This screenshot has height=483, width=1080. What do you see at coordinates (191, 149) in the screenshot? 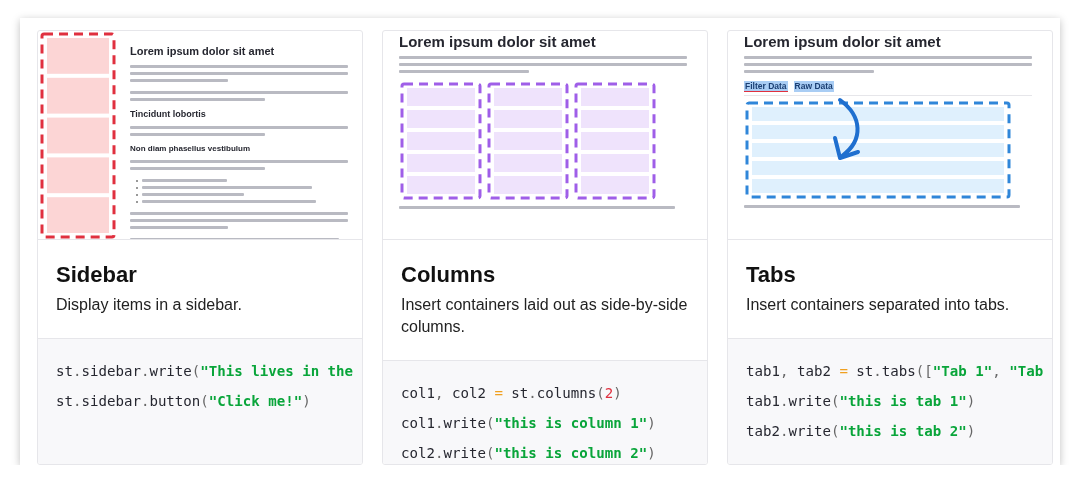
I see `preview-heading: Non diam phasellus vestibulum` at bounding box center [191, 149].